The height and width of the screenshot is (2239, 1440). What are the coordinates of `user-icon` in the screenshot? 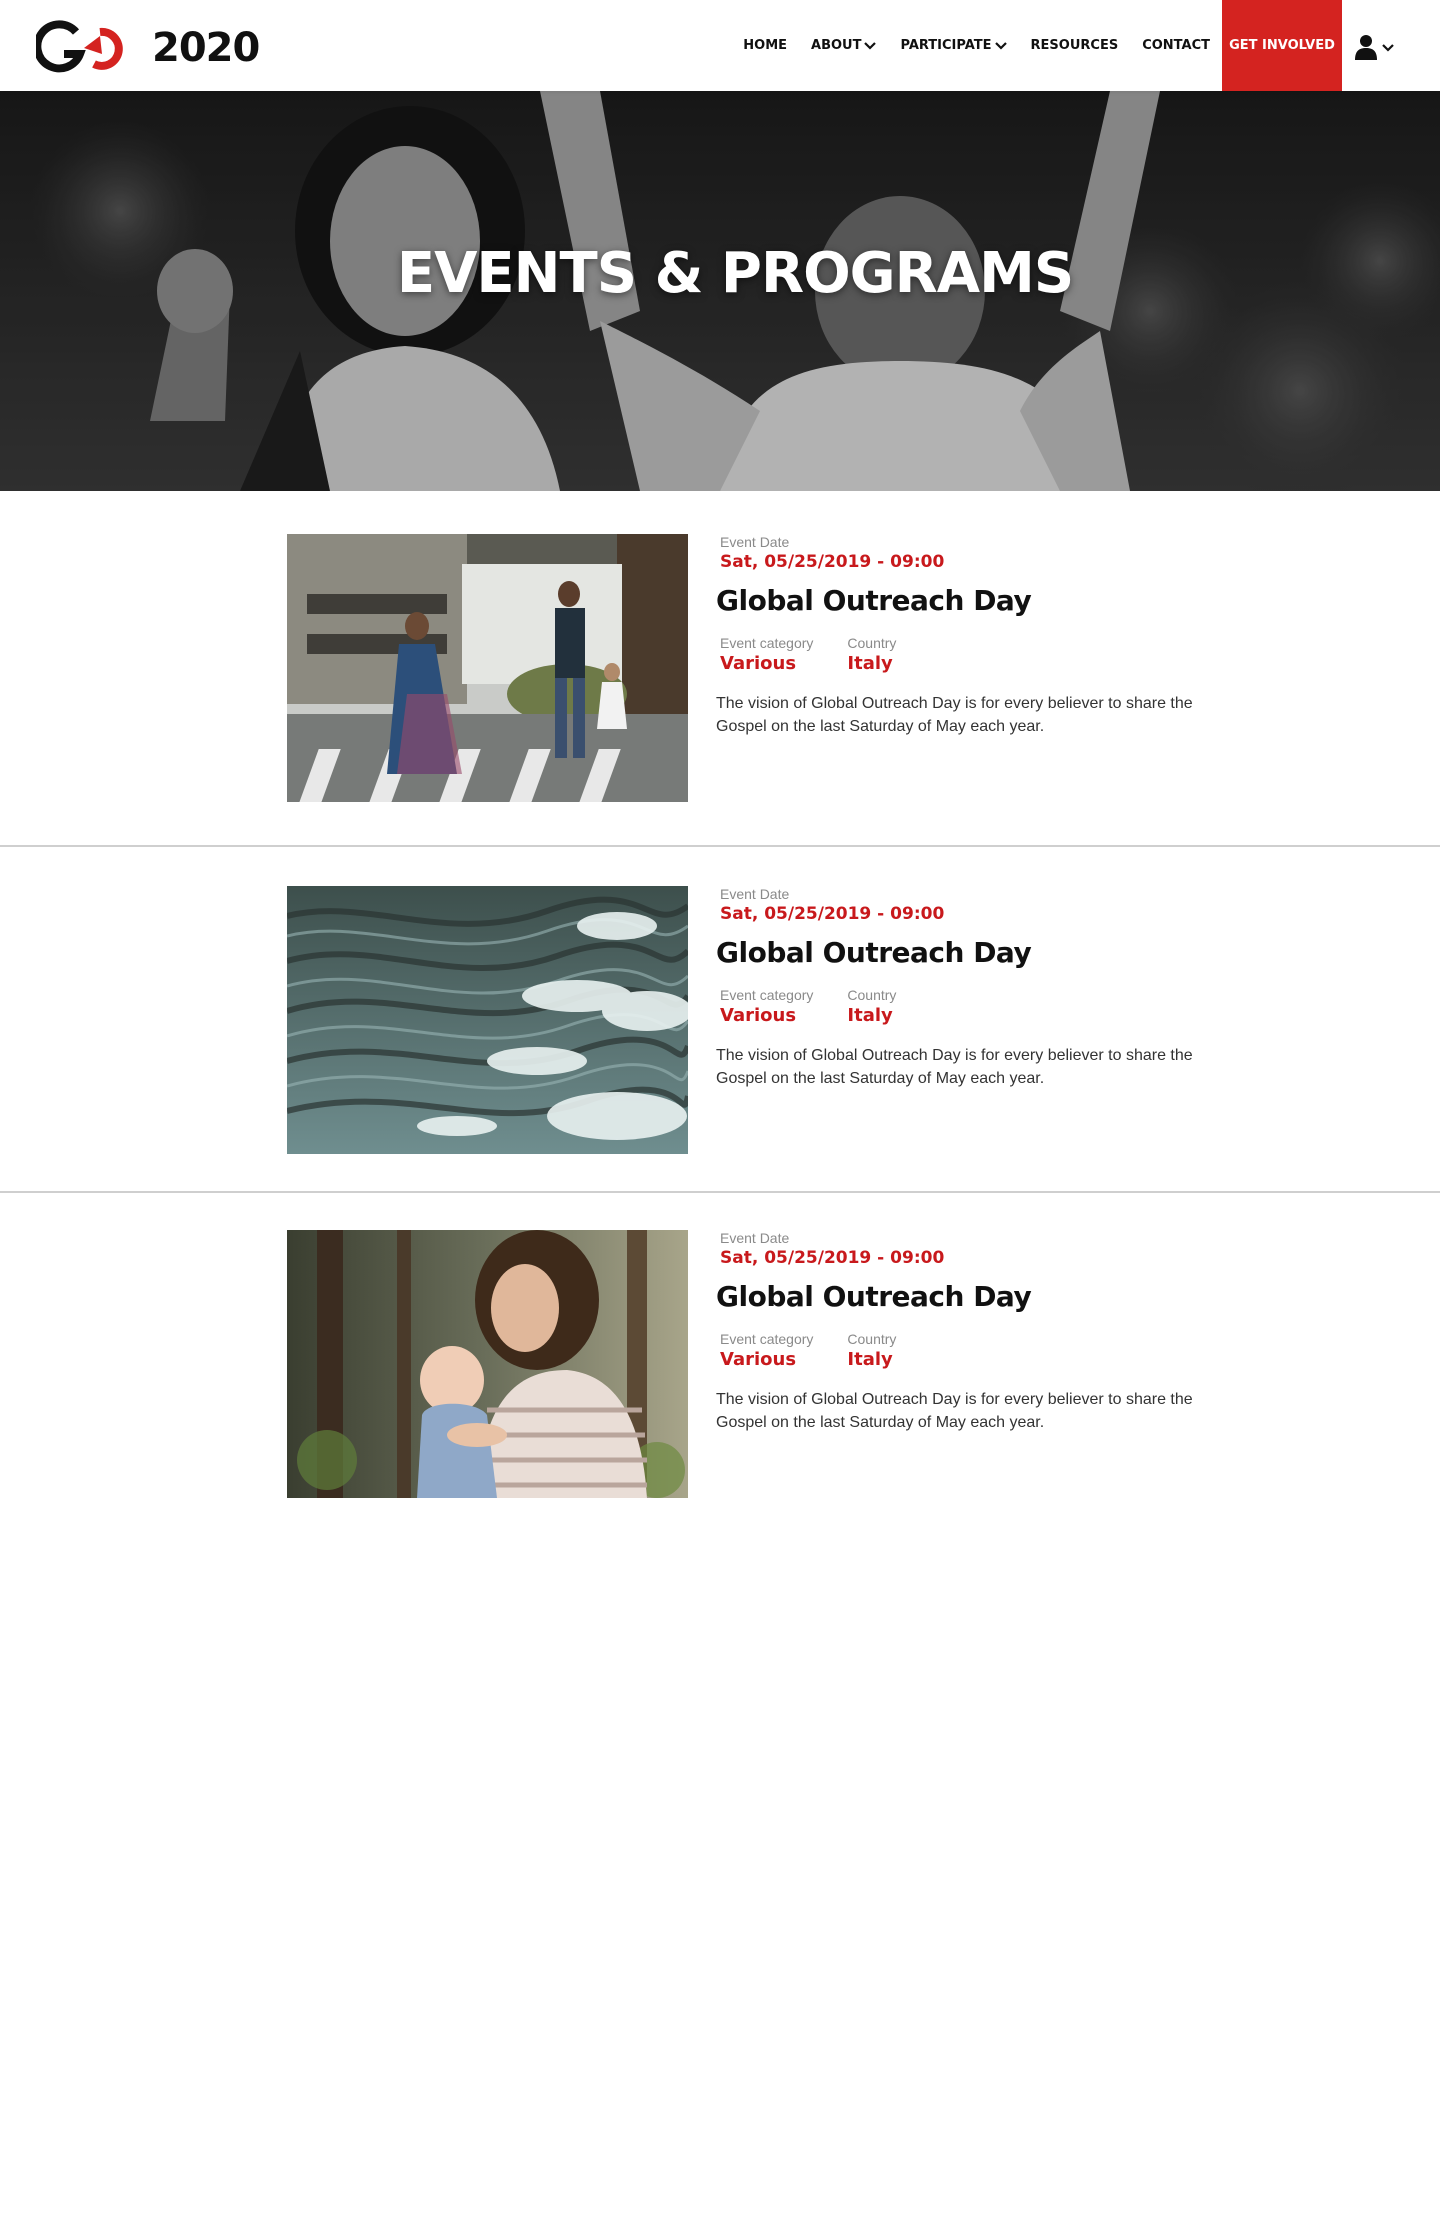 It's located at (1366, 47).